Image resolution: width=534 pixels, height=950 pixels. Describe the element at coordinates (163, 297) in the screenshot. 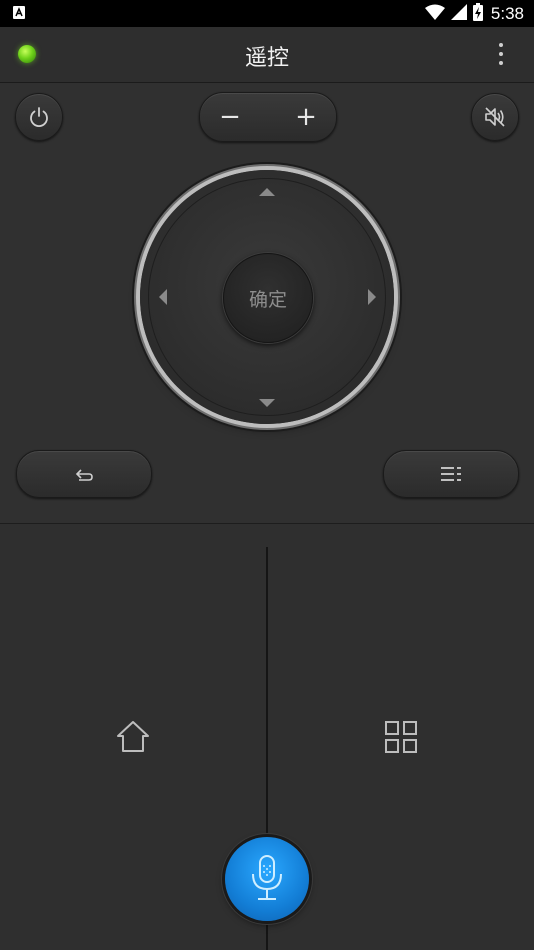

I see `dpad-left-button` at that location.